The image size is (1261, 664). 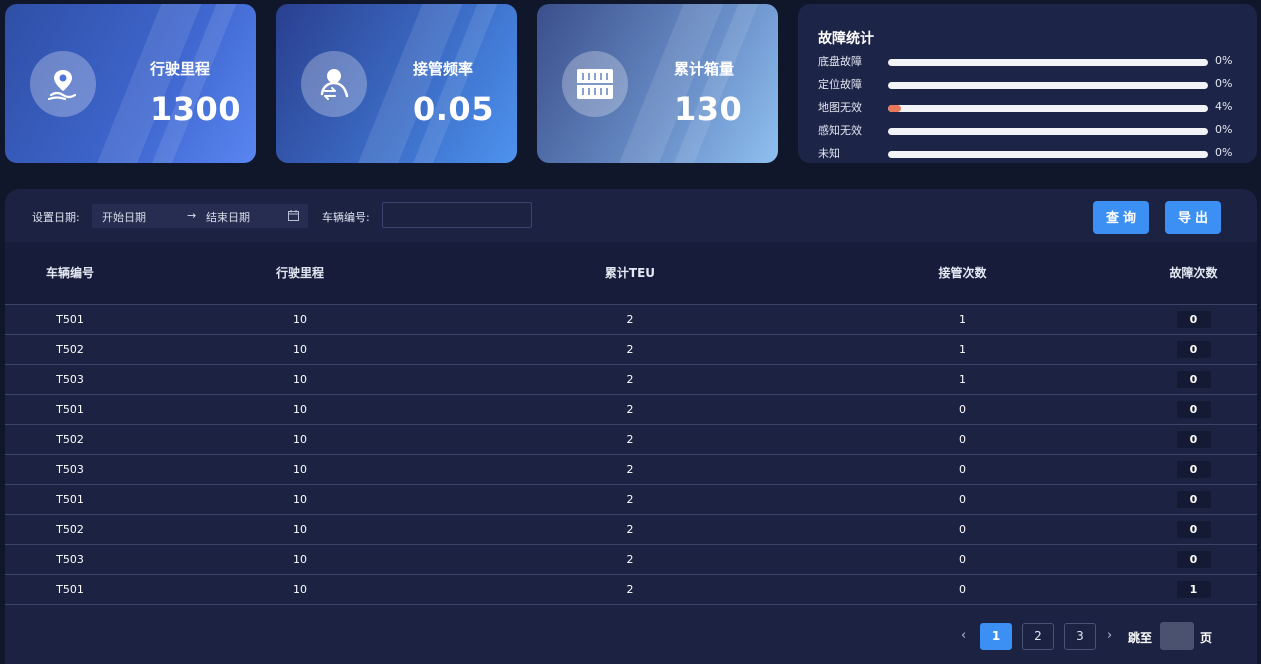 What do you see at coordinates (1177, 636) in the screenshot?
I see `page-jump-input` at bounding box center [1177, 636].